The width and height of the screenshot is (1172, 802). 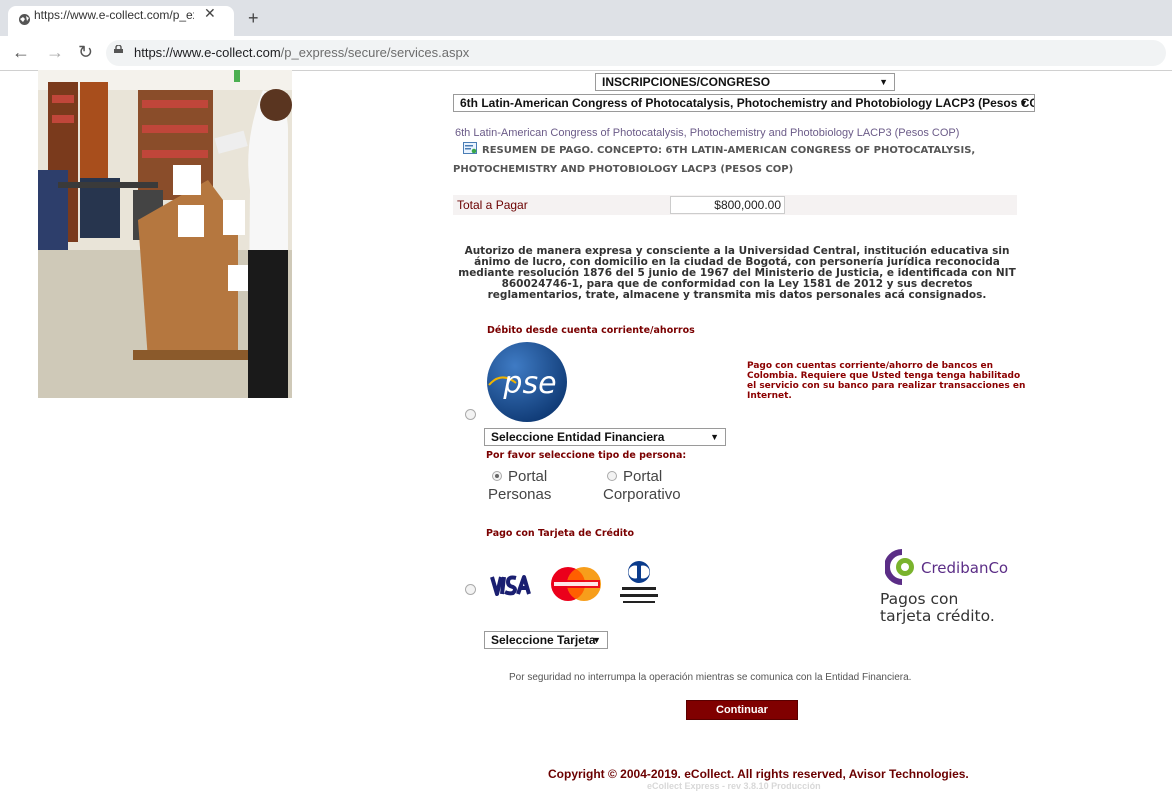 I want to click on category-select: INSCRIPCIONES/CONGRESO ▼, so click(x=745, y=82).